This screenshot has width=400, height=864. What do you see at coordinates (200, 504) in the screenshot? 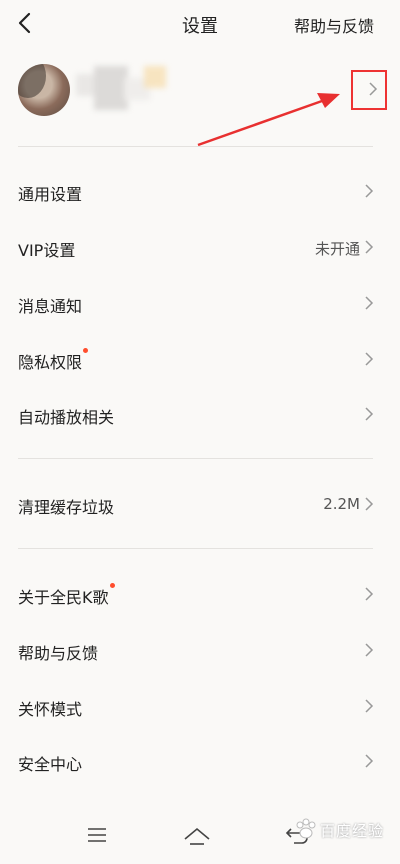
I see `row-clear-cache: 清理缓存垃圾 2.2M` at bounding box center [200, 504].